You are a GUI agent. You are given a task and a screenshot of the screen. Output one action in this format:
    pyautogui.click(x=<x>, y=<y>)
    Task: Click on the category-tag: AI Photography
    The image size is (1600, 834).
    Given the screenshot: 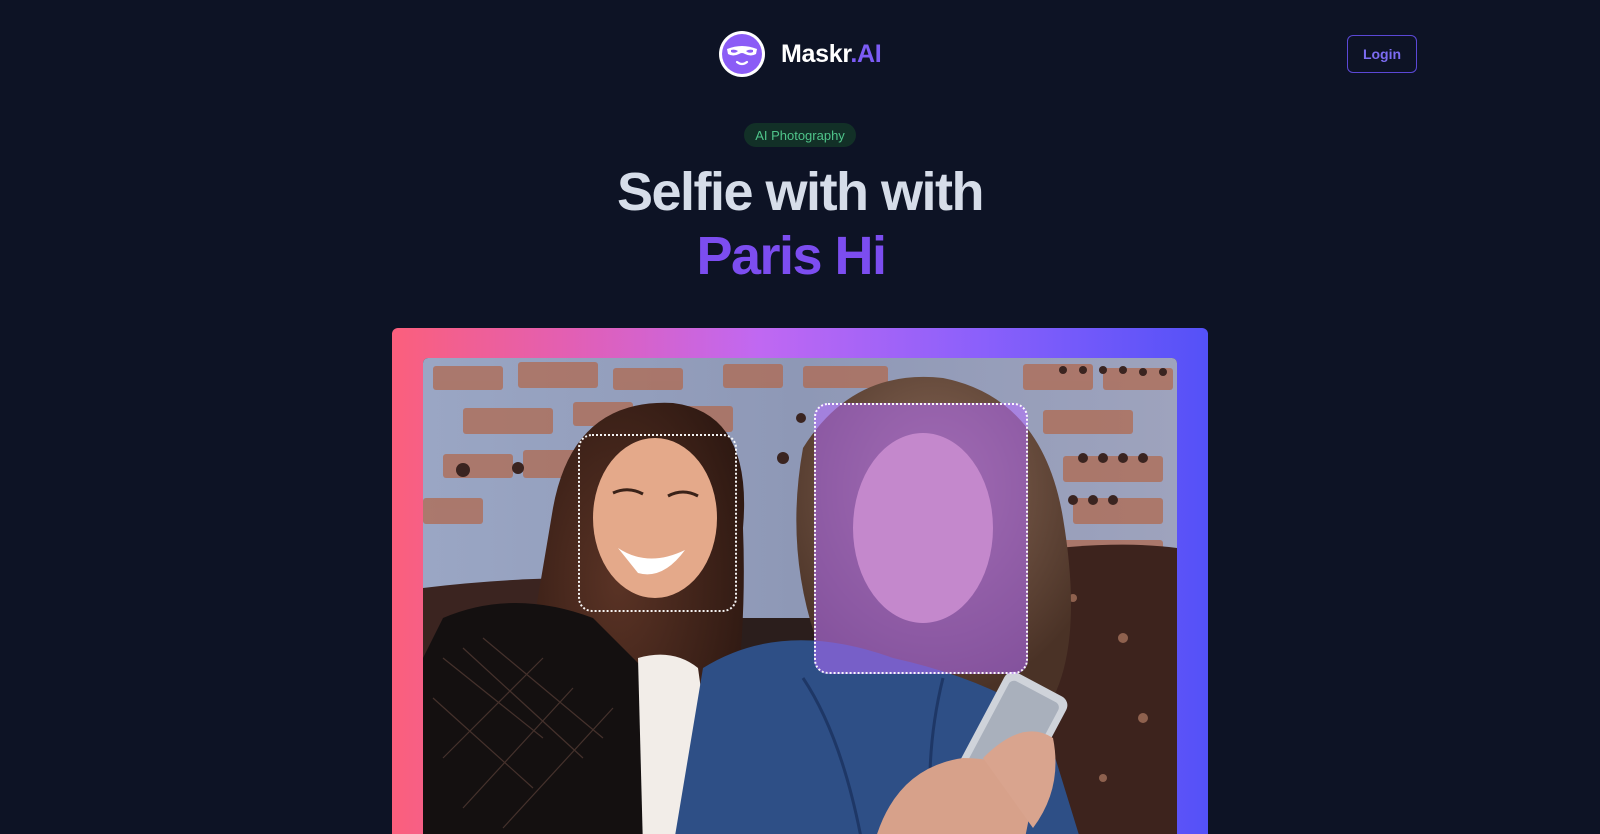 What is the action you would take?
    pyautogui.click(x=800, y=135)
    